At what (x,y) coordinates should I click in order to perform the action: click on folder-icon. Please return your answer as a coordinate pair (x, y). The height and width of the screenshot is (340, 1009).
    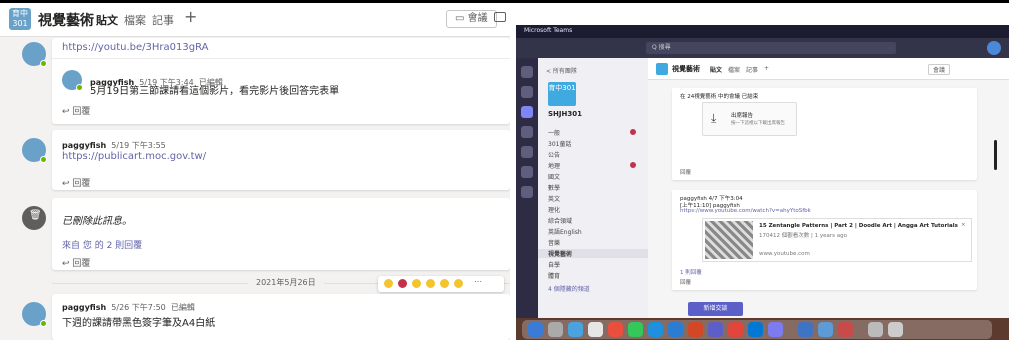
    Looking at the image, I should click on (875, 329).